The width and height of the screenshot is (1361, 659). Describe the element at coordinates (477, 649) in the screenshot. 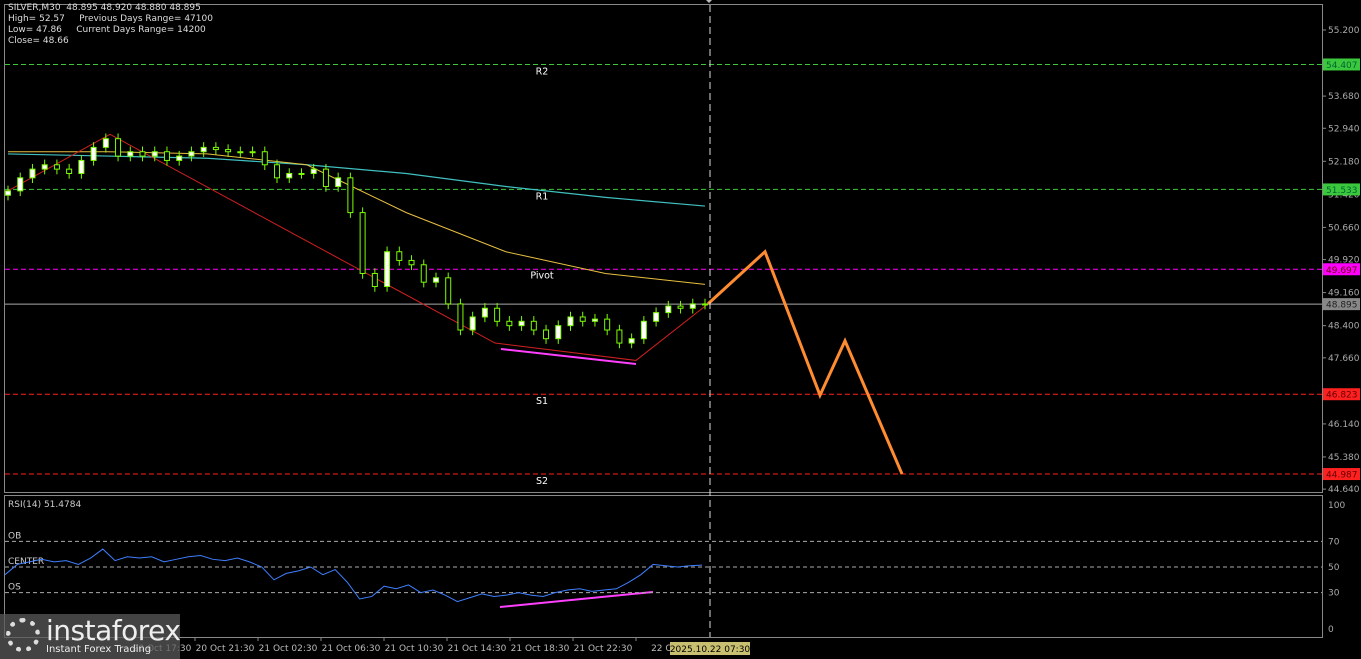

I see `x-tick-label: 21 Oct 14:30` at that location.